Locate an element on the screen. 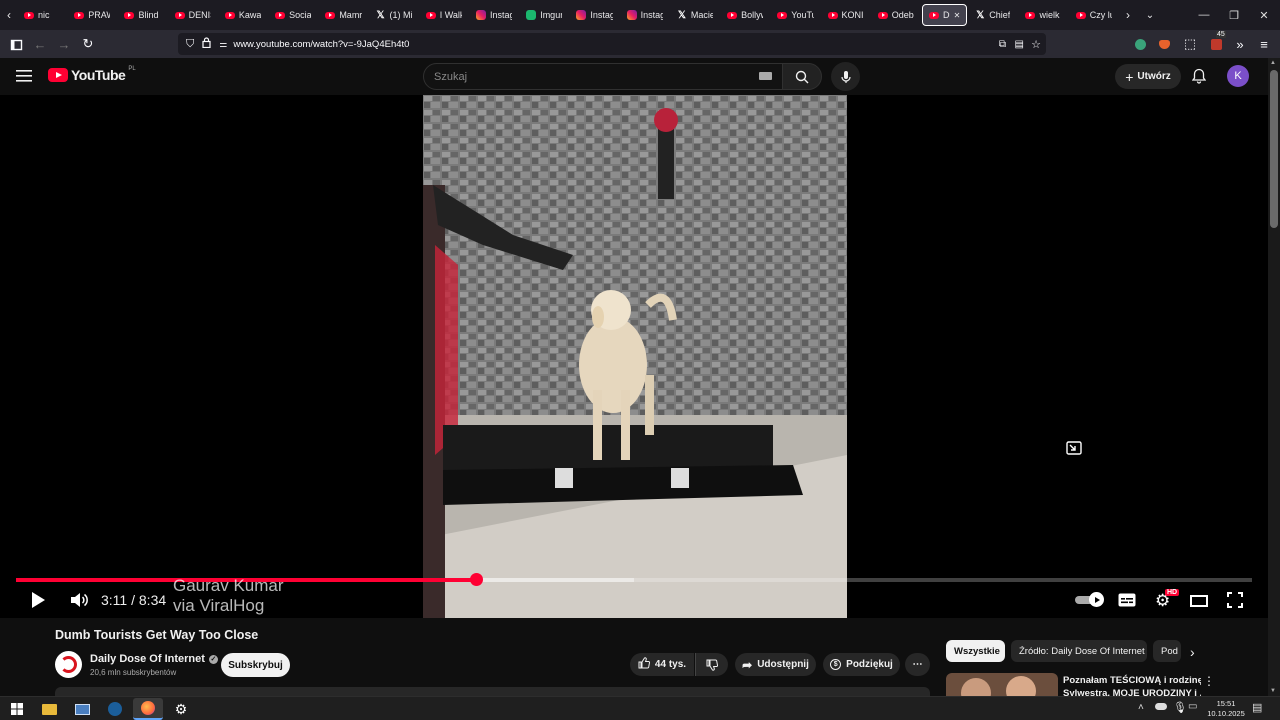 The image size is (1280, 720). browser-tab: 𝕏 (1) Mi is located at coordinates (394, 15).